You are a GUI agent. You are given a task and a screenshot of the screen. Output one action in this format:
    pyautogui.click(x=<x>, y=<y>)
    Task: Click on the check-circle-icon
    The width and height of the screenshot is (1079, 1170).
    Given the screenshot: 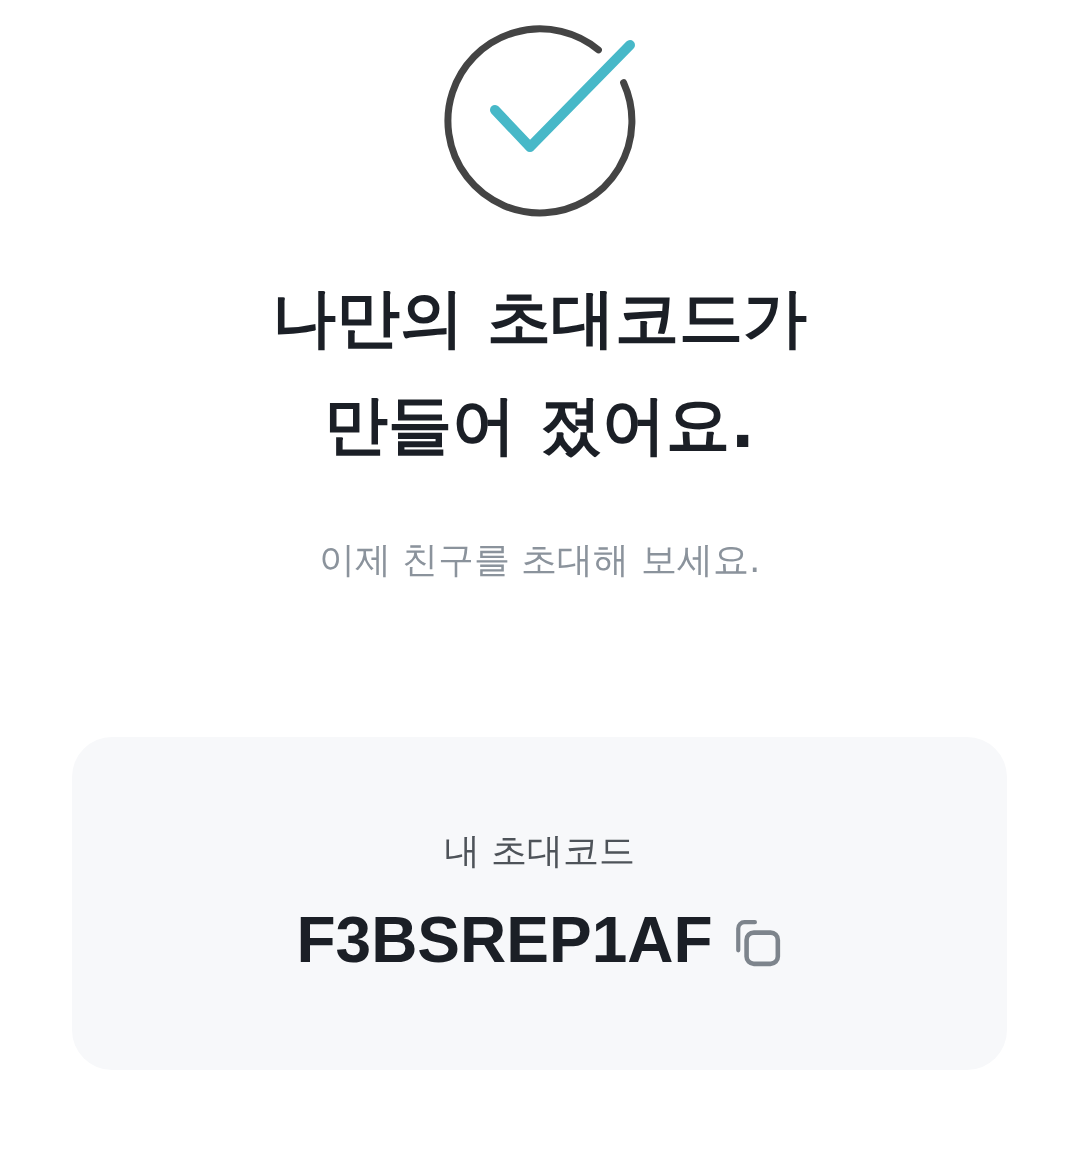 What is the action you would take?
    pyautogui.click(x=539, y=121)
    